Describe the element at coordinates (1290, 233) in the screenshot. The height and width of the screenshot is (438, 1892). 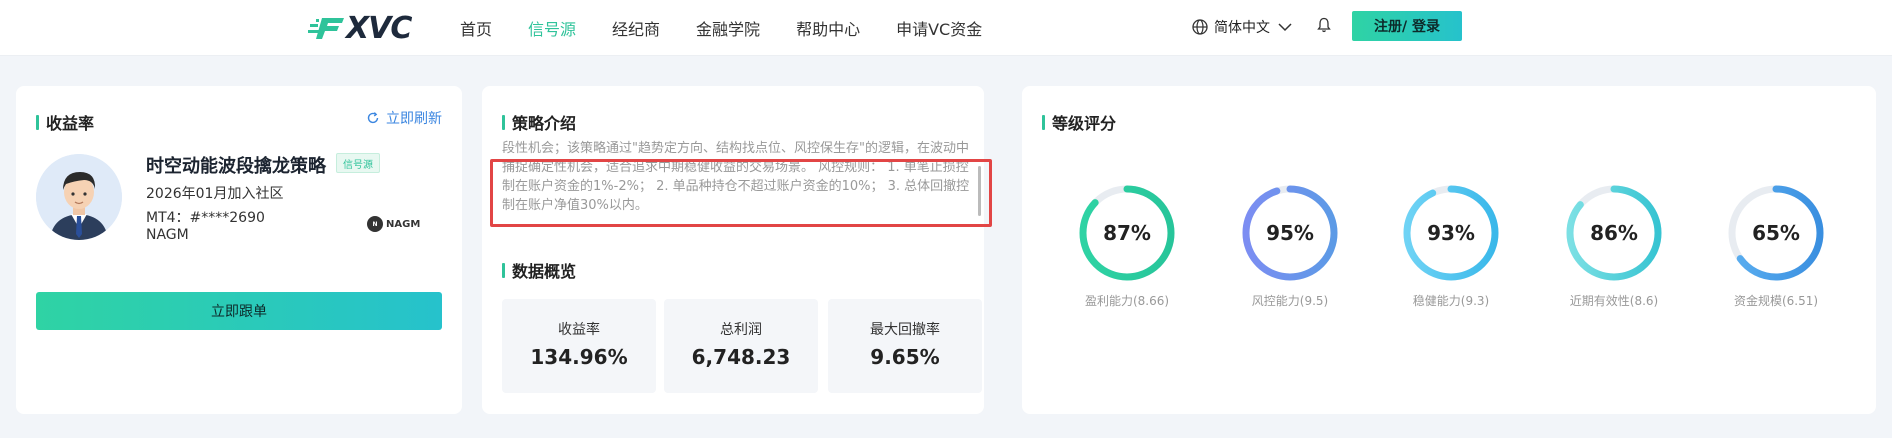
I see `gauge-percent: 95%` at that location.